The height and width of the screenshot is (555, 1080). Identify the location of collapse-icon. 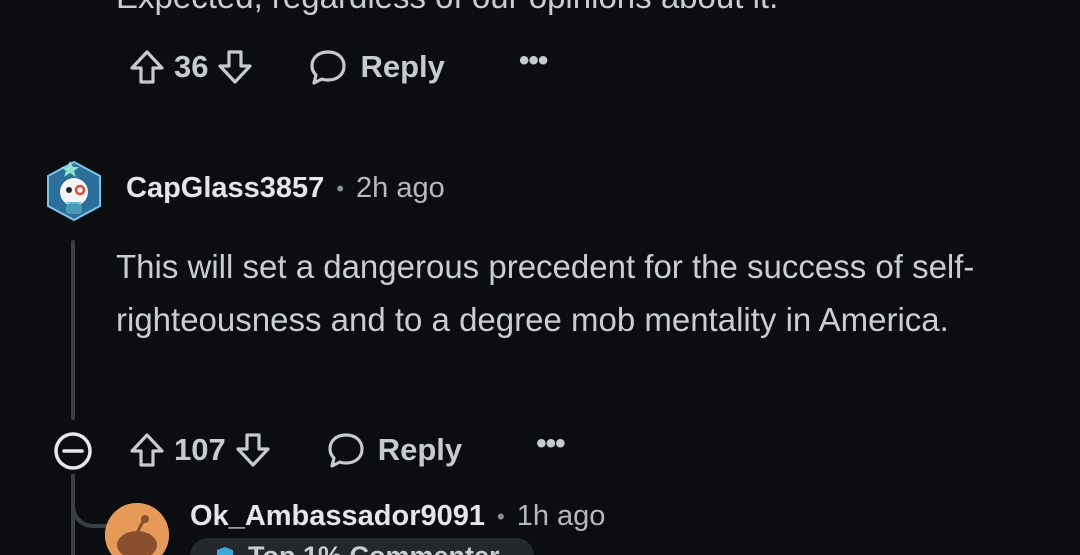
(73, 451).